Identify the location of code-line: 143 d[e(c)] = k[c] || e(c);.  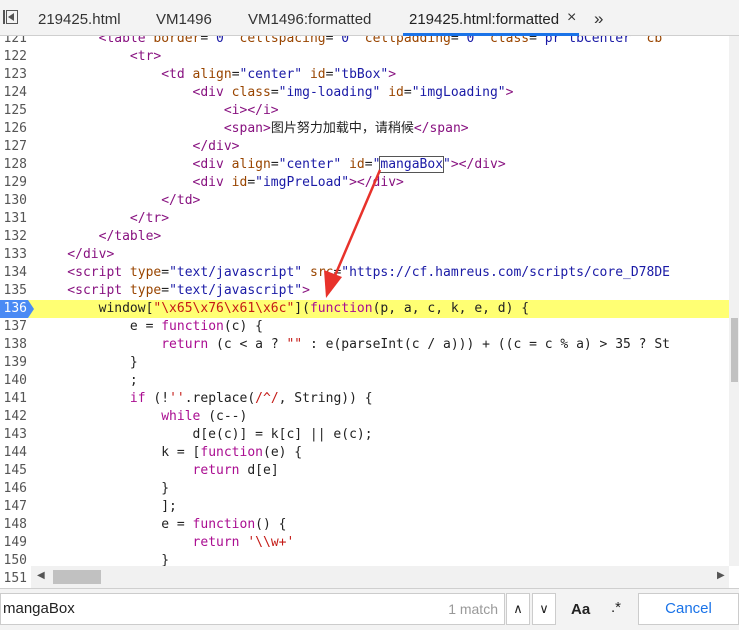
(364, 435).